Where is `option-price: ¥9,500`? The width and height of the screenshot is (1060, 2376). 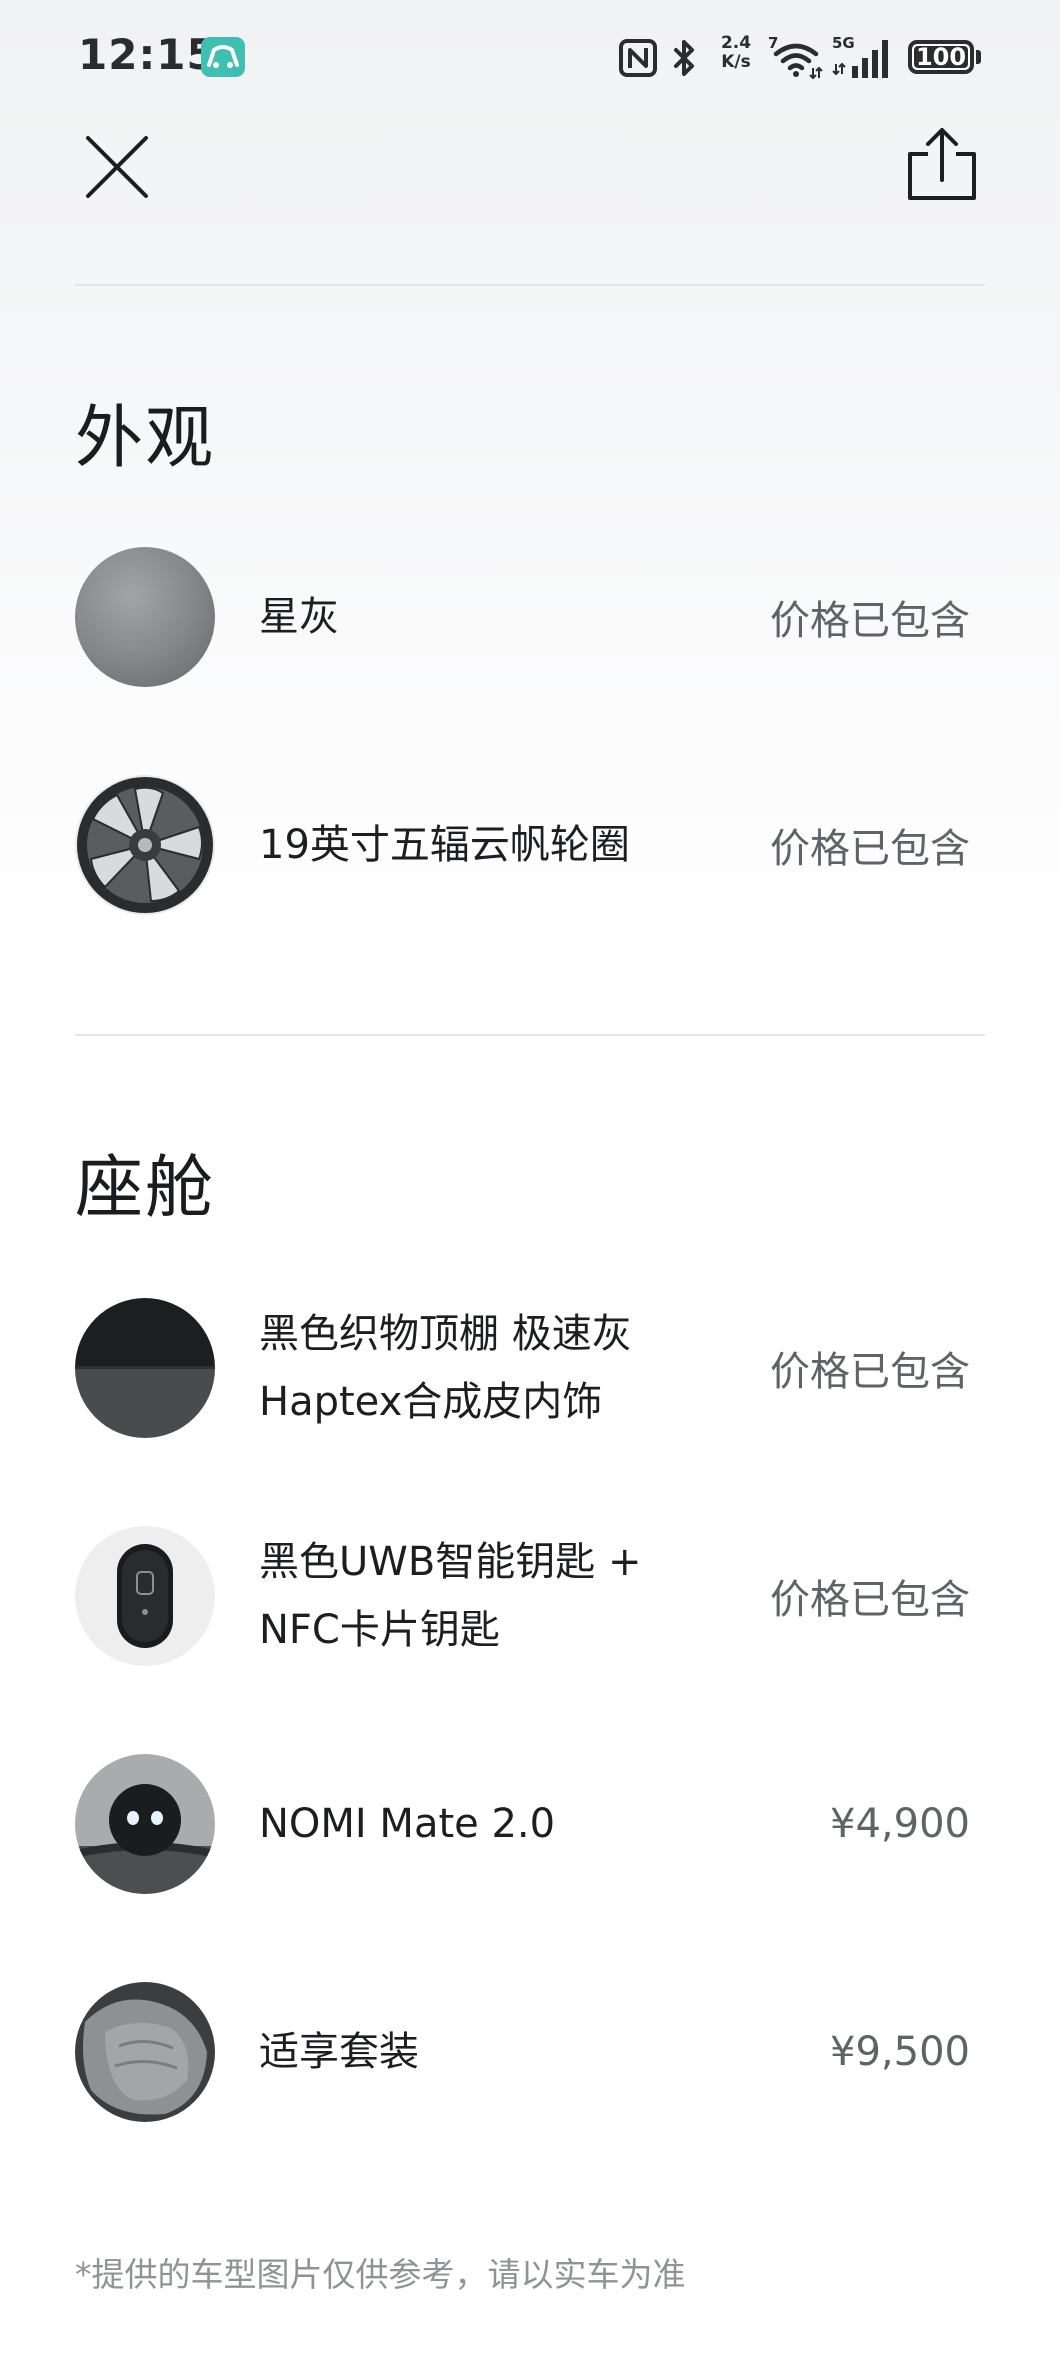 option-price: ¥9,500 is located at coordinates (900, 2052).